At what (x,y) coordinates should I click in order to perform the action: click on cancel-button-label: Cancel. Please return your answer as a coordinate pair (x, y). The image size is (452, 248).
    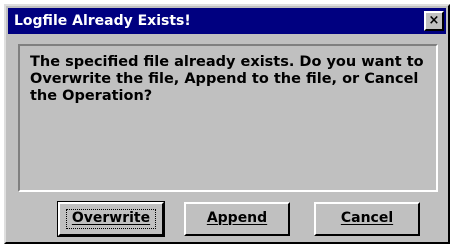
    Looking at the image, I should click on (367, 218).